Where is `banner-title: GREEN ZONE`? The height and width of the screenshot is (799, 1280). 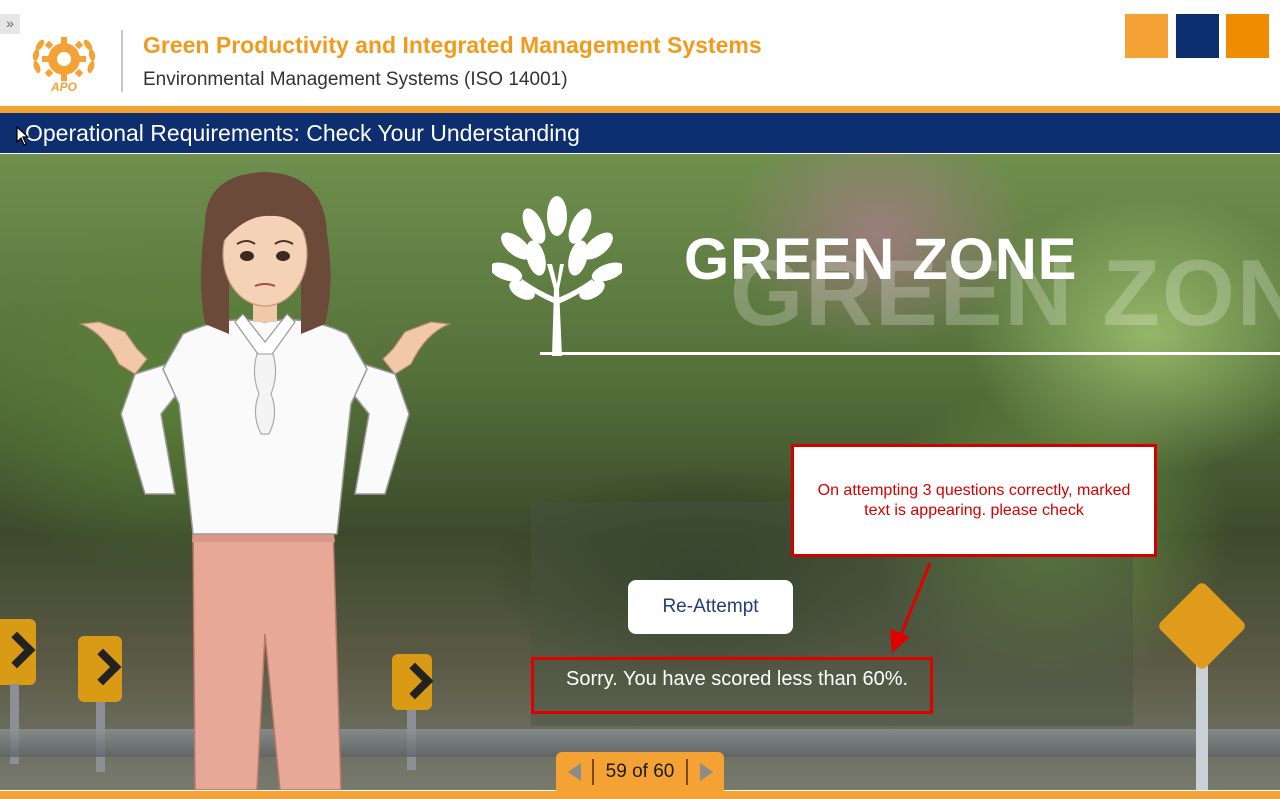
banner-title: GREEN ZONE is located at coordinates (881, 259).